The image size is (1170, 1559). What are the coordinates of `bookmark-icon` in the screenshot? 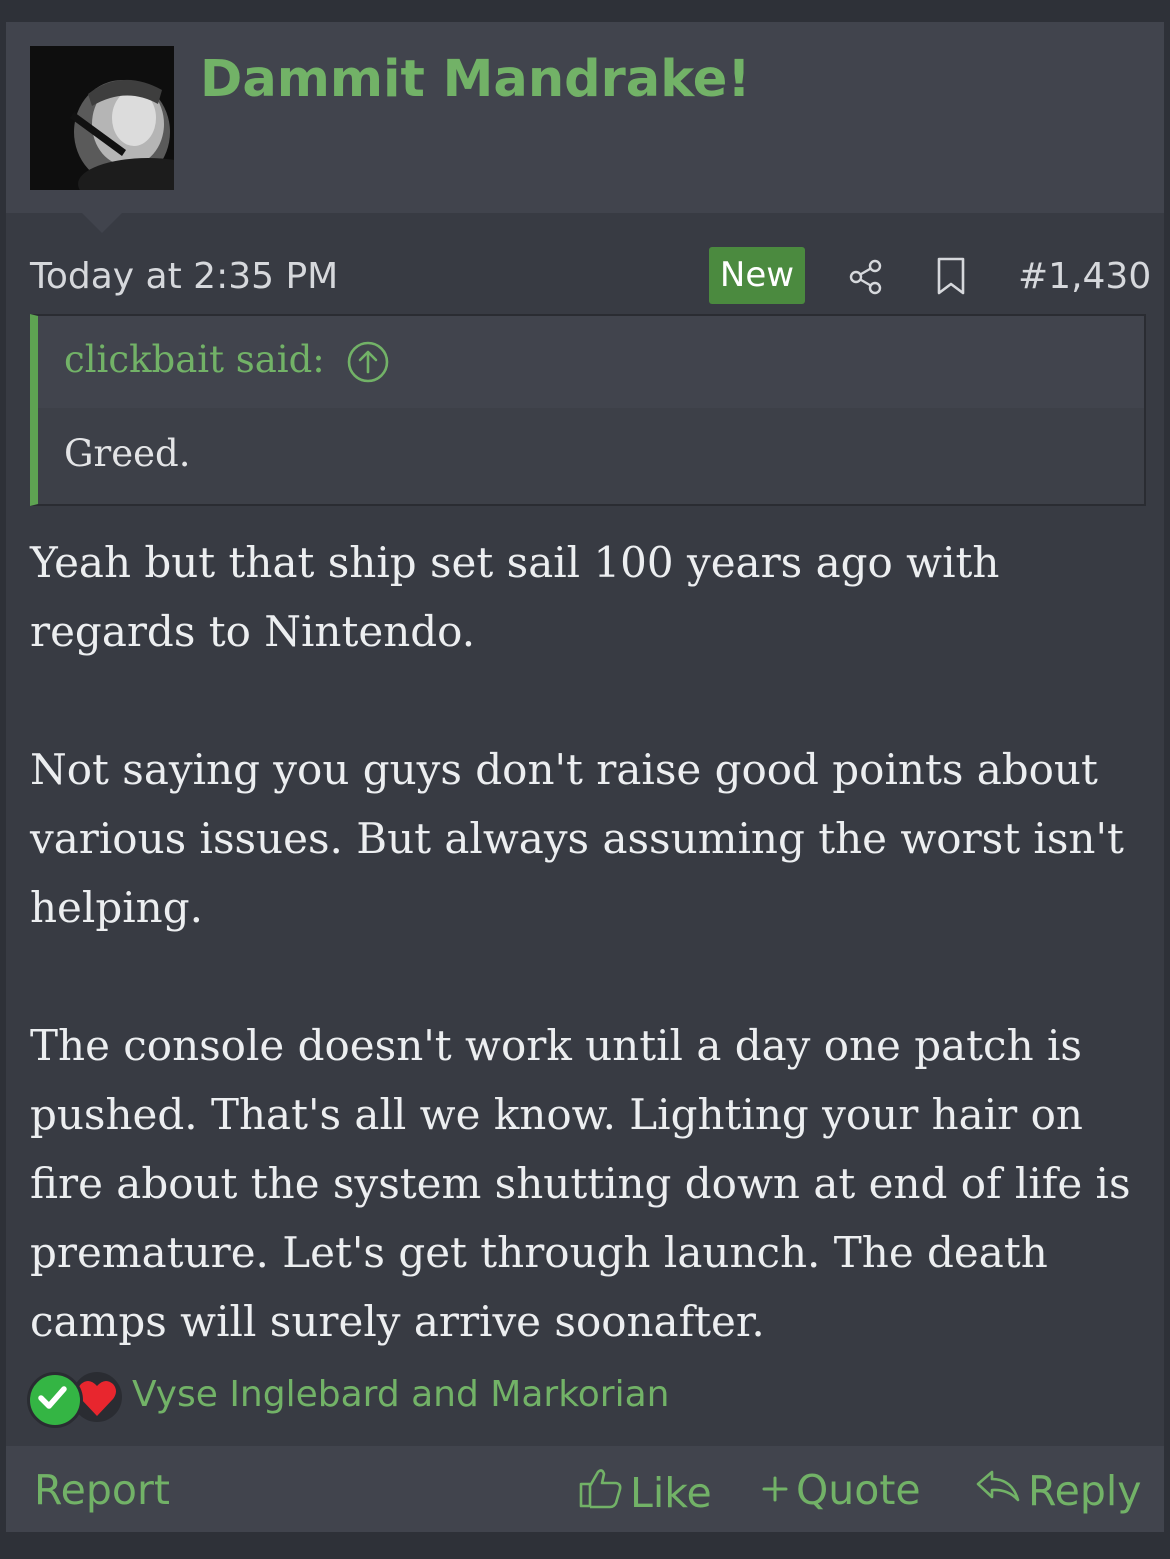 It's located at (951, 278).